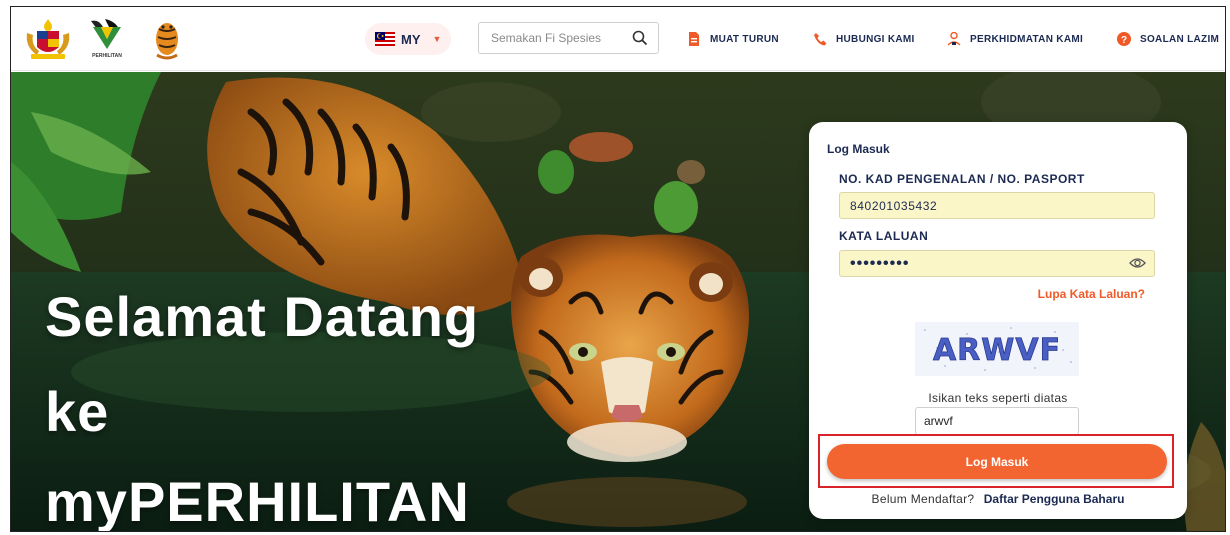 This screenshot has width=1230, height=535. Describe the element at coordinates (1180, 39) in the screenshot. I see `nav-soalan-lazim-label: SOALAN LAZIM` at that location.